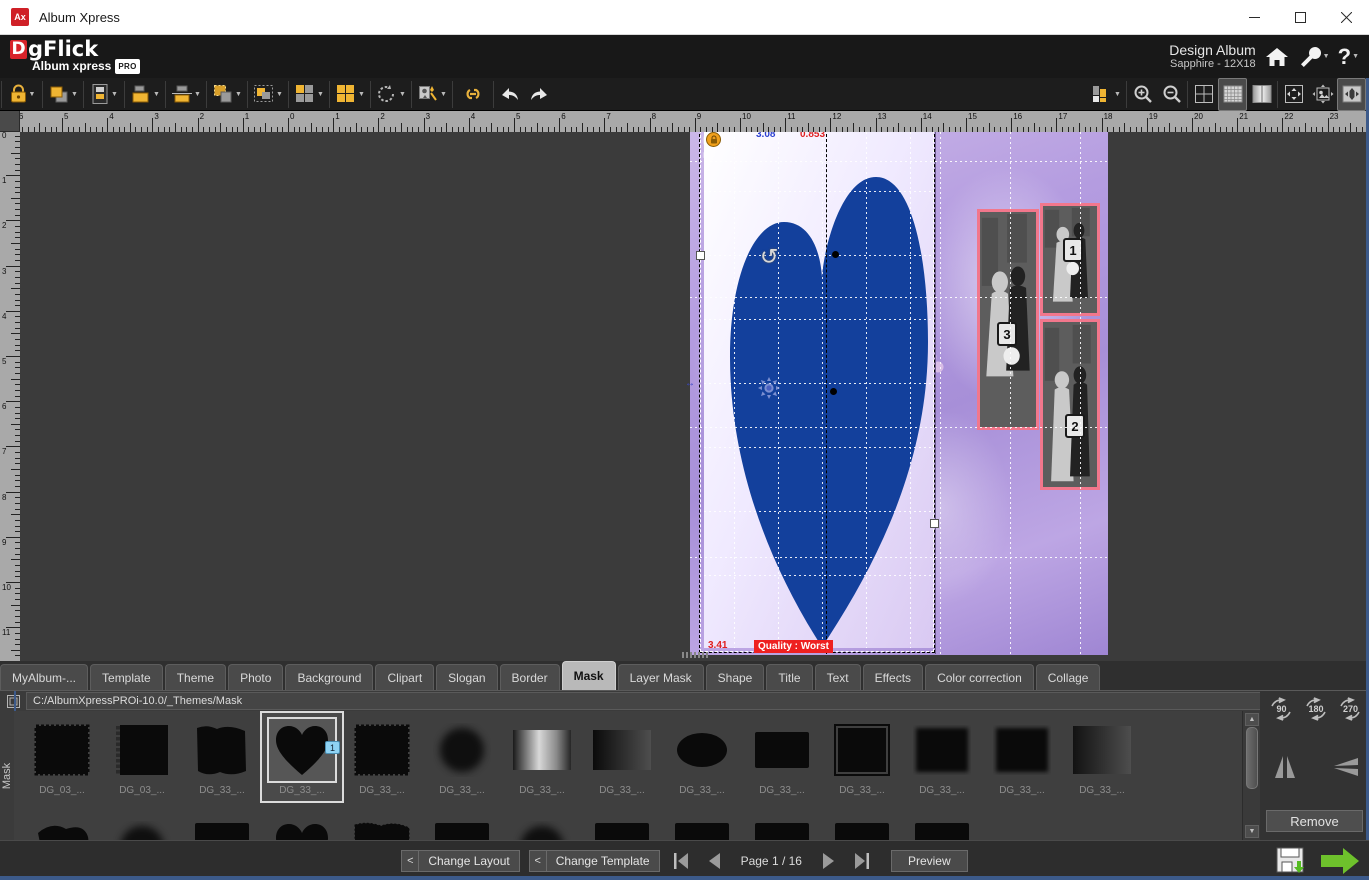 The height and width of the screenshot is (880, 1369). Describe the element at coordinates (509, 94) in the screenshot. I see `undo-button` at that location.